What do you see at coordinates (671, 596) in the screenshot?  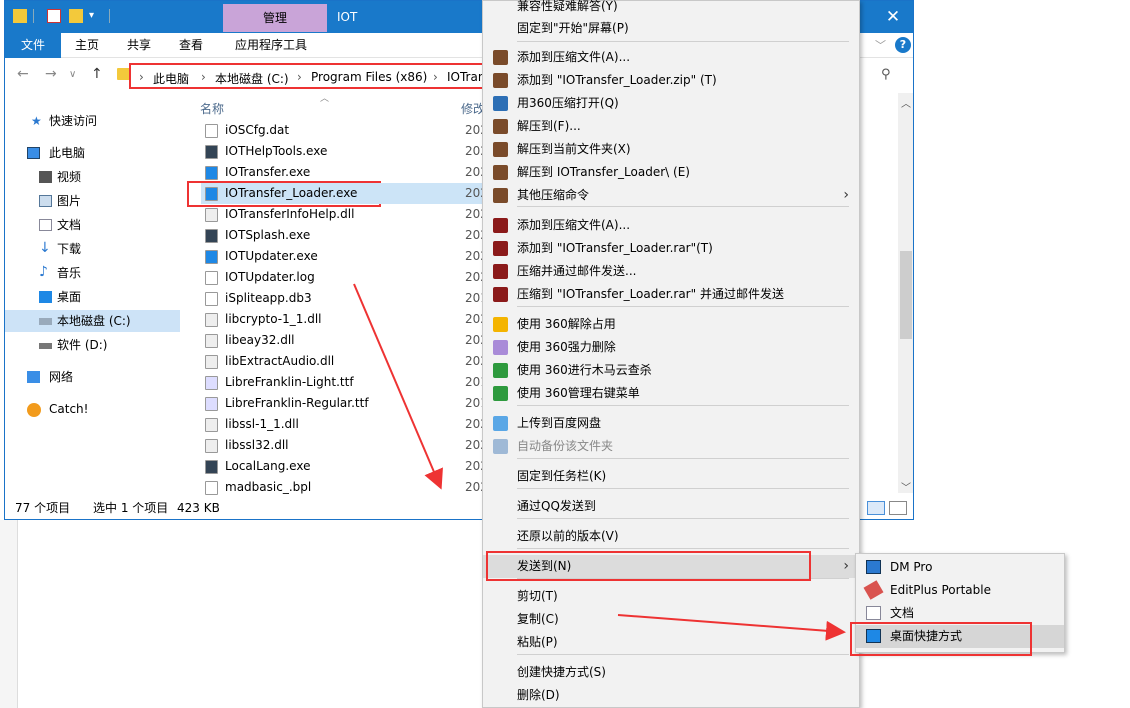 I see `menu-item-cut: 剪切(T)` at bounding box center [671, 596].